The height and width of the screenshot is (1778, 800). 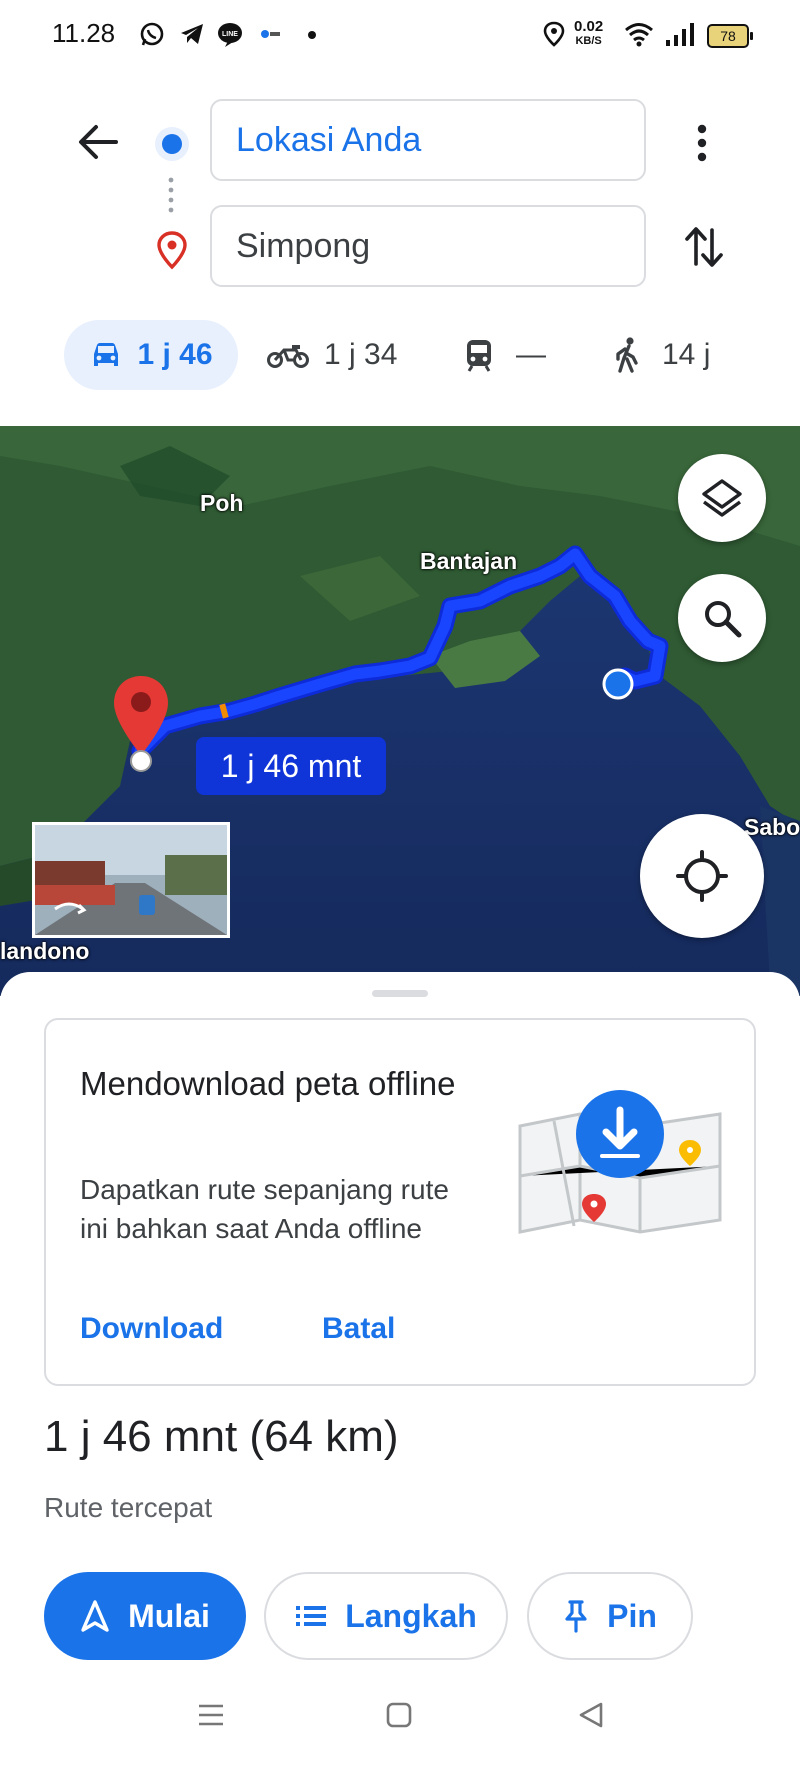 What do you see at coordinates (311, 1616) in the screenshot?
I see `list-icon` at bounding box center [311, 1616].